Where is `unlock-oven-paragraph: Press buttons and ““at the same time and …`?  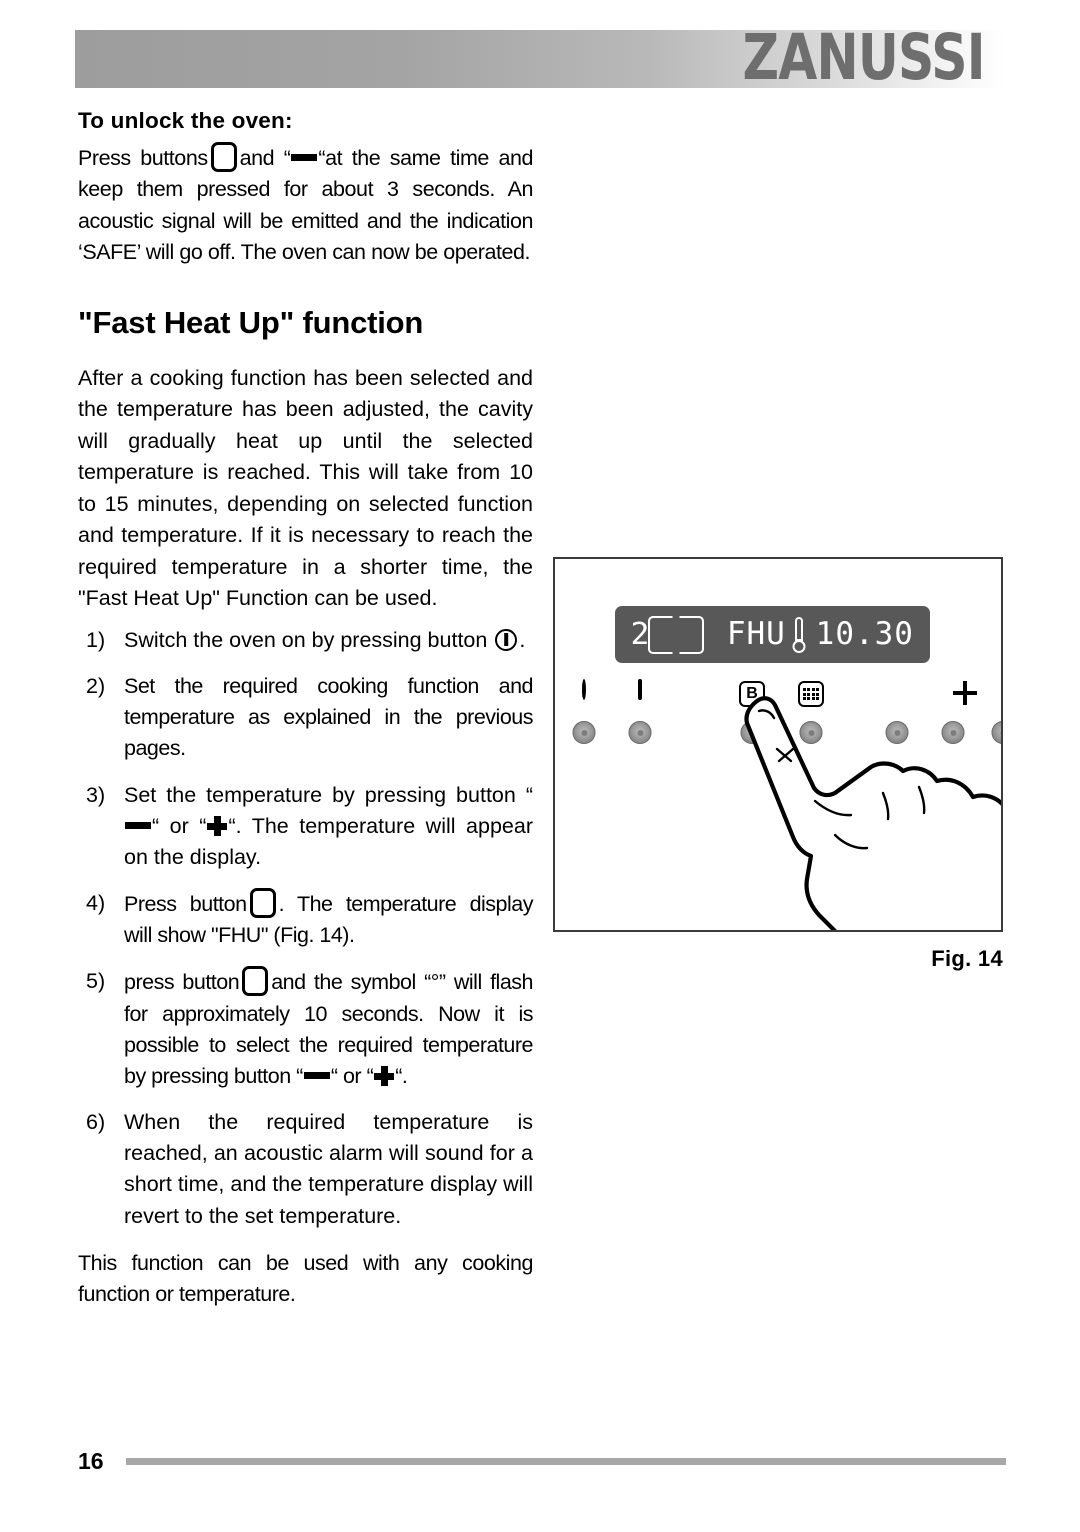 unlock-oven-paragraph: Press buttons and ““at the same time and … is located at coordinates (305, 205).